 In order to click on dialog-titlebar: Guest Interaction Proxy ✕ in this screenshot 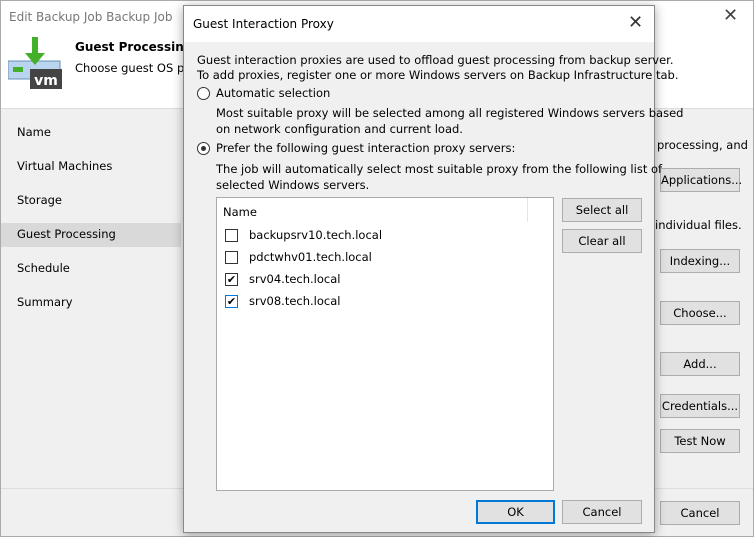, I will do `click(419, 24)`.